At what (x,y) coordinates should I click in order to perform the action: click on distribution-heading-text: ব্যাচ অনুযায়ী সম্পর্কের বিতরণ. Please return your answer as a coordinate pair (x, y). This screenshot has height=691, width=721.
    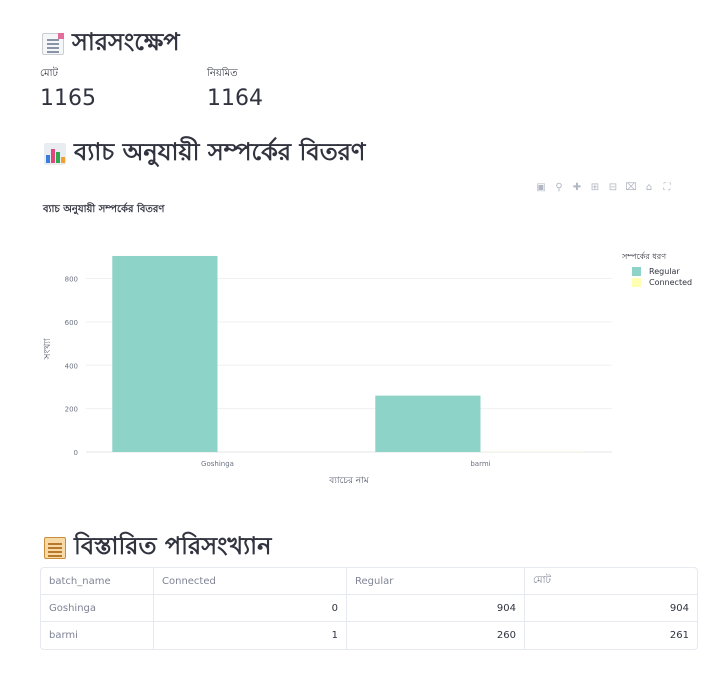
    Looking at the image, I should click on (220, 152).